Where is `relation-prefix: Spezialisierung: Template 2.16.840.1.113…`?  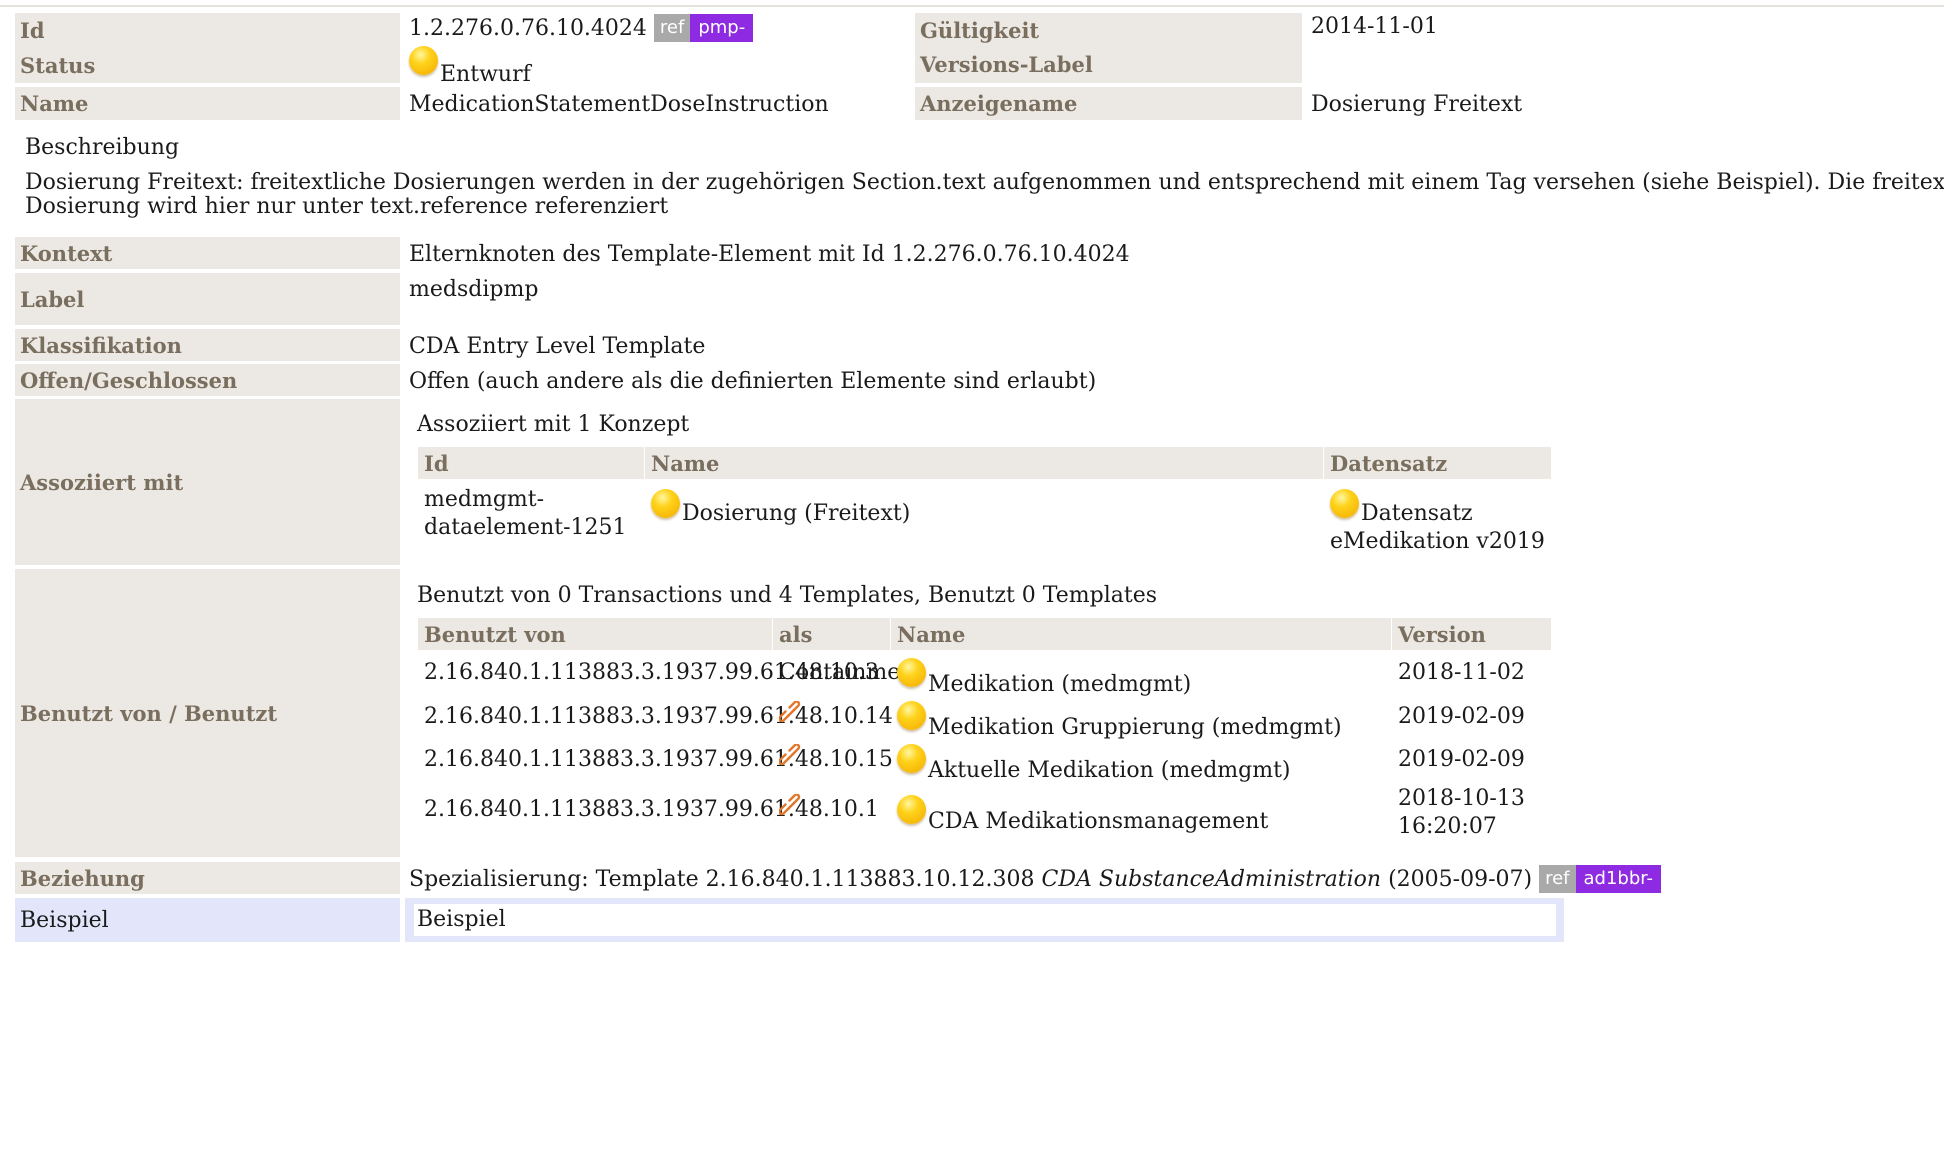
relation-prefix: Spezialisierung: Template 2.16.840.1.113… is located at coordinates (722, 879).